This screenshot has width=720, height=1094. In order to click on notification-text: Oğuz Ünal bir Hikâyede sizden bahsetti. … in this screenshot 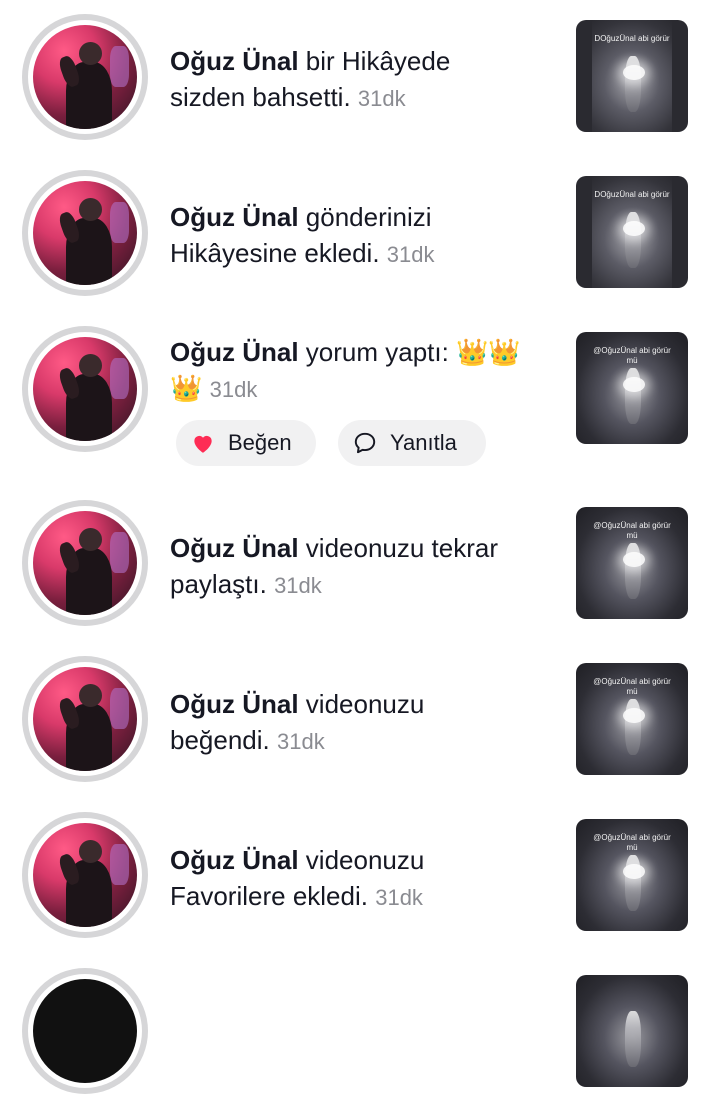, I will do `click(310, 79)`.